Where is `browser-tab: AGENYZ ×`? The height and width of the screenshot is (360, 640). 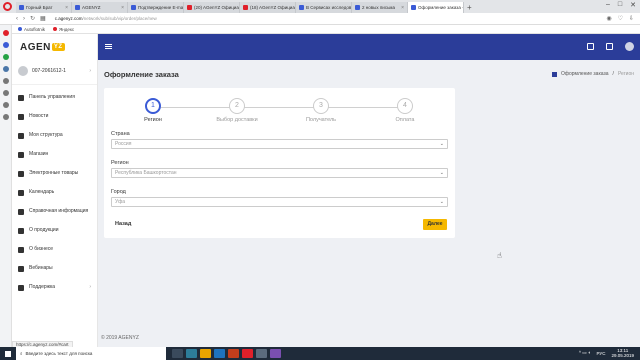
browser-tab: AGENYZ × is located at coordinates (100, 7).